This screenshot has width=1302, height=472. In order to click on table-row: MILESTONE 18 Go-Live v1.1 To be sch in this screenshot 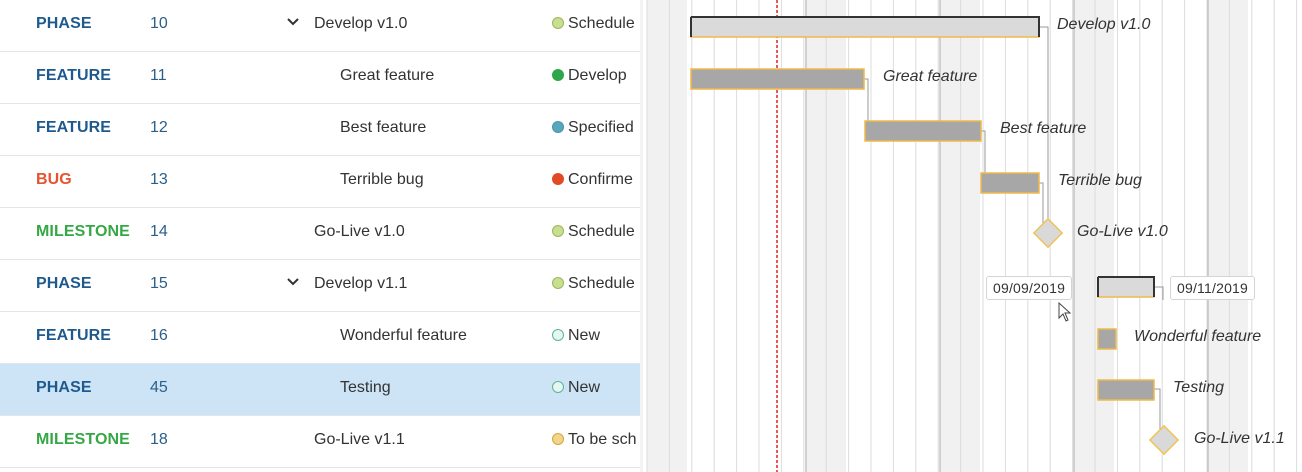, I will do `click(320, 442)`.